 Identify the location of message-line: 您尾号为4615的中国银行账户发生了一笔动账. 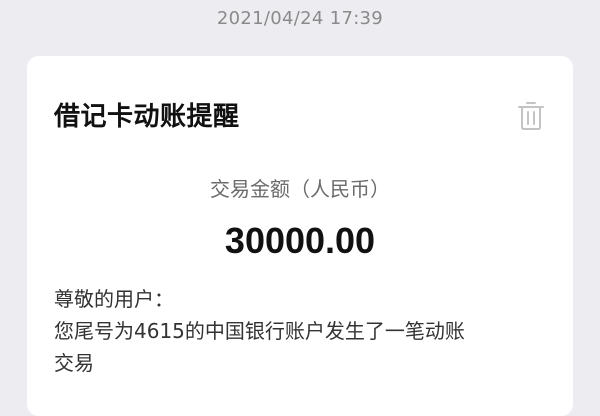
(259, 331).